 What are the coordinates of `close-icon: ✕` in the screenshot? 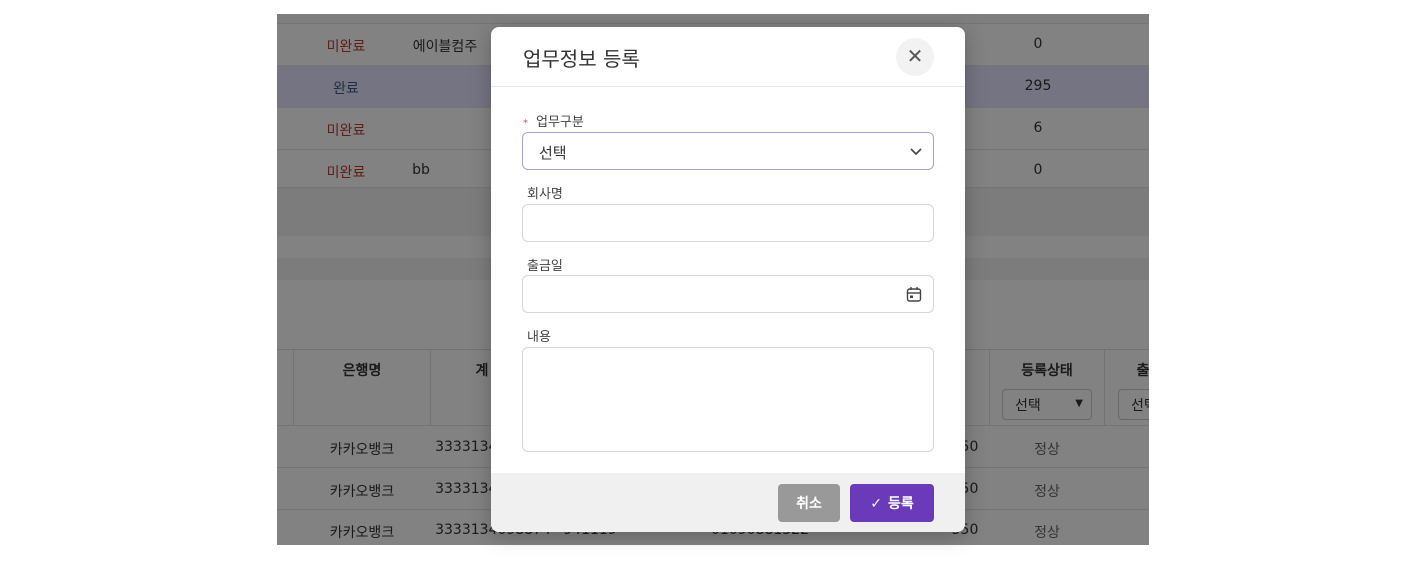 It's located at (915, 57).